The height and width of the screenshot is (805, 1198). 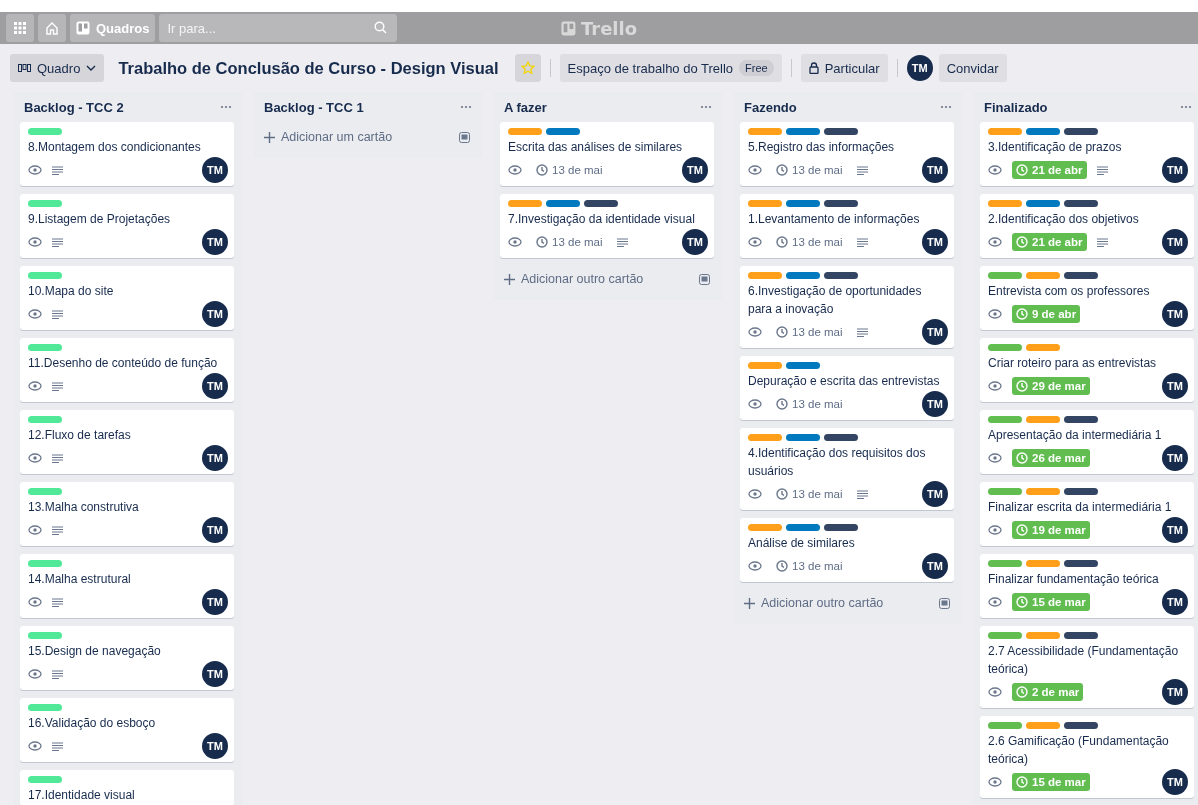 I want to click on card-title: 12.Fluxo de tarefas, so click(x=80, y=435).